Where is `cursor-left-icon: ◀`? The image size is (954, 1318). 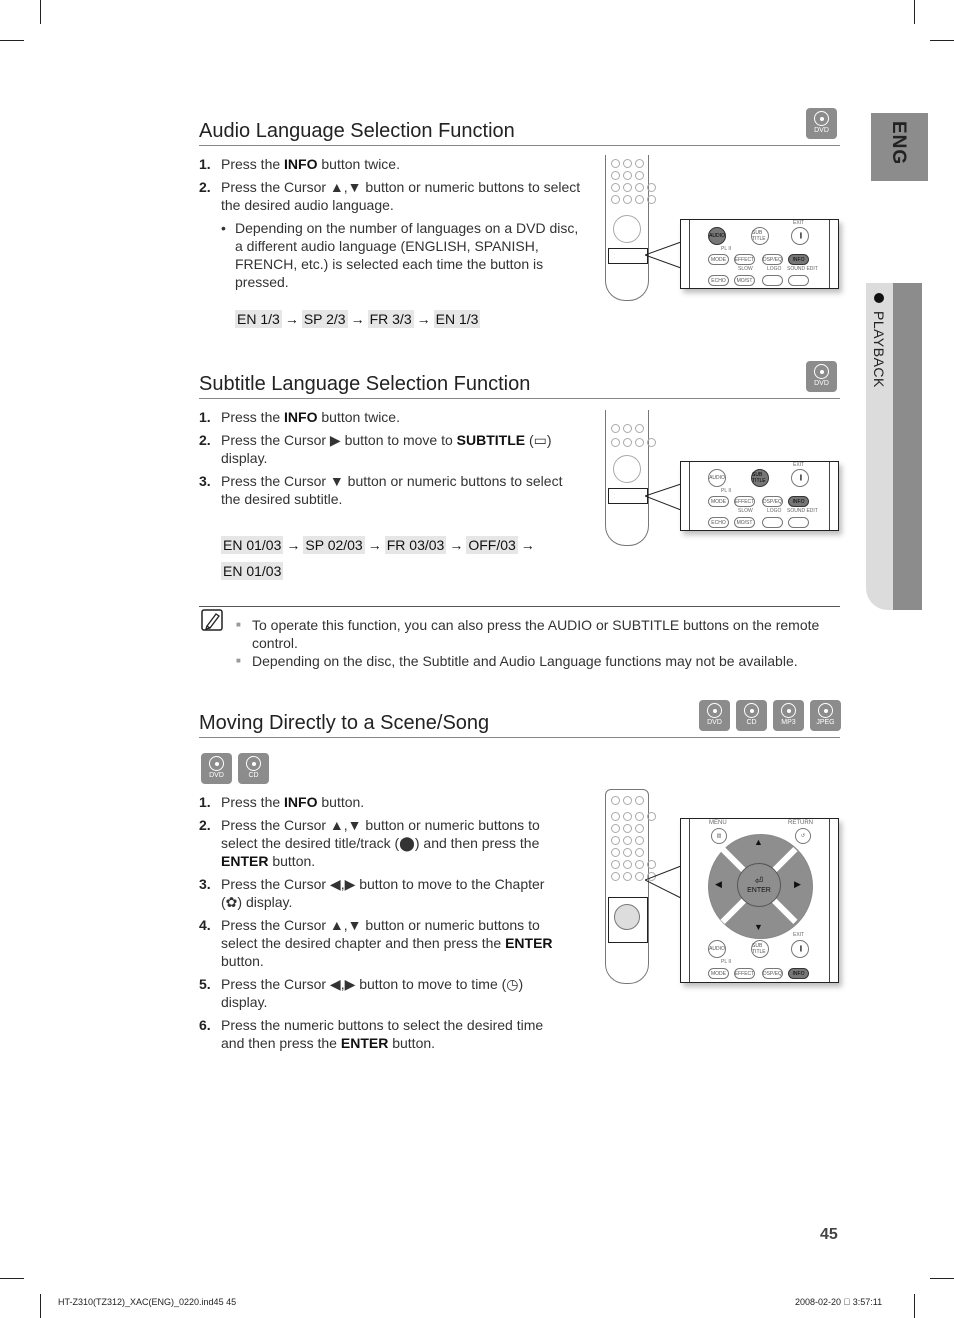
cursor-left-icon: ◀ is located at coordinates (718, 884).